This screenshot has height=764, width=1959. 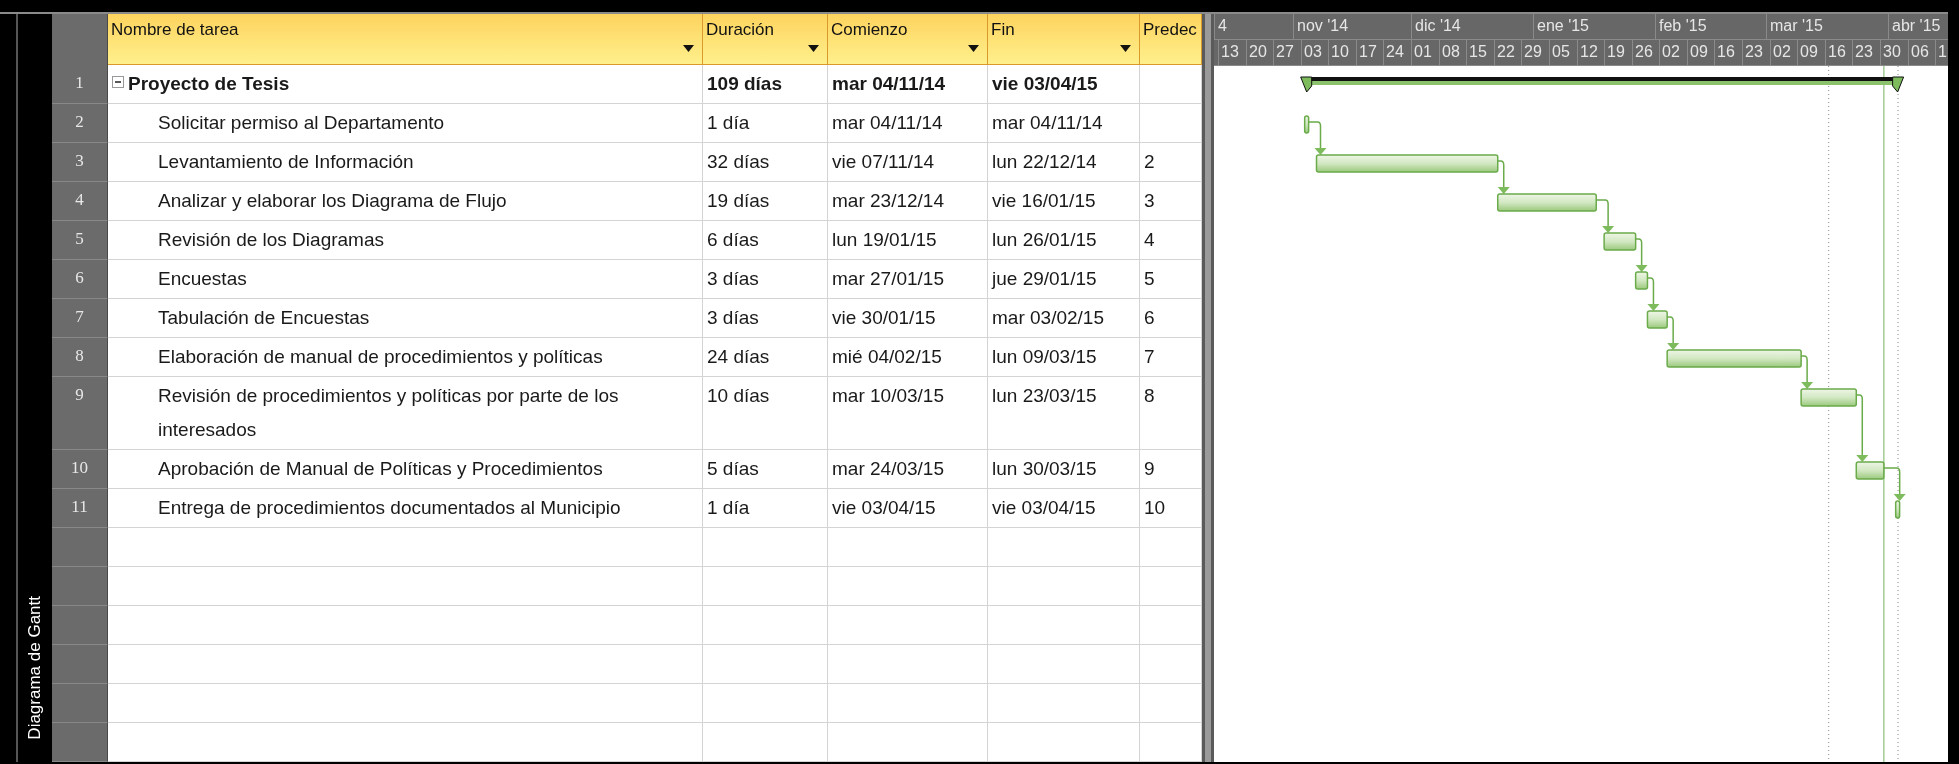 What do you see at coordinates (1064, 357) in the screenshot?
I see `finish-date-cell: lun 09/03/15` at bounding box center [1064, 357].